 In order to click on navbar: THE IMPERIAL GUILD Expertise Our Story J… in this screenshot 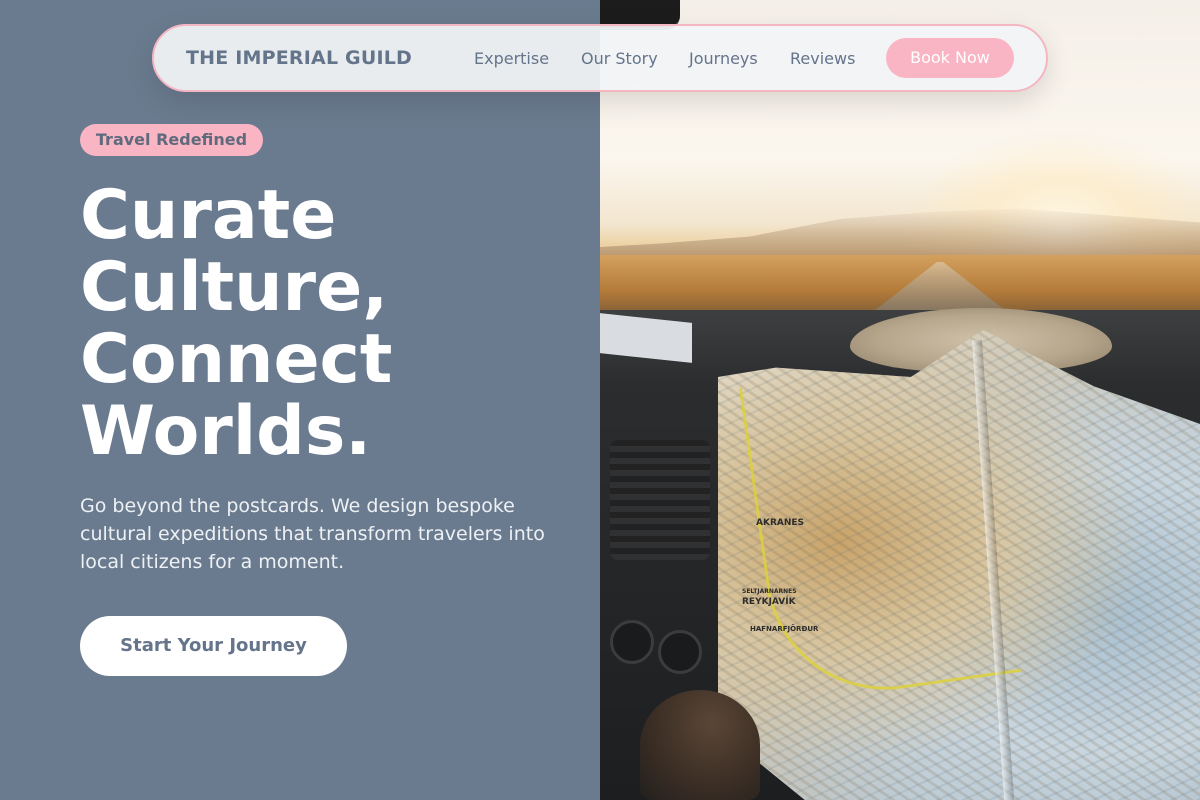, I will do `click(600, 58)`.